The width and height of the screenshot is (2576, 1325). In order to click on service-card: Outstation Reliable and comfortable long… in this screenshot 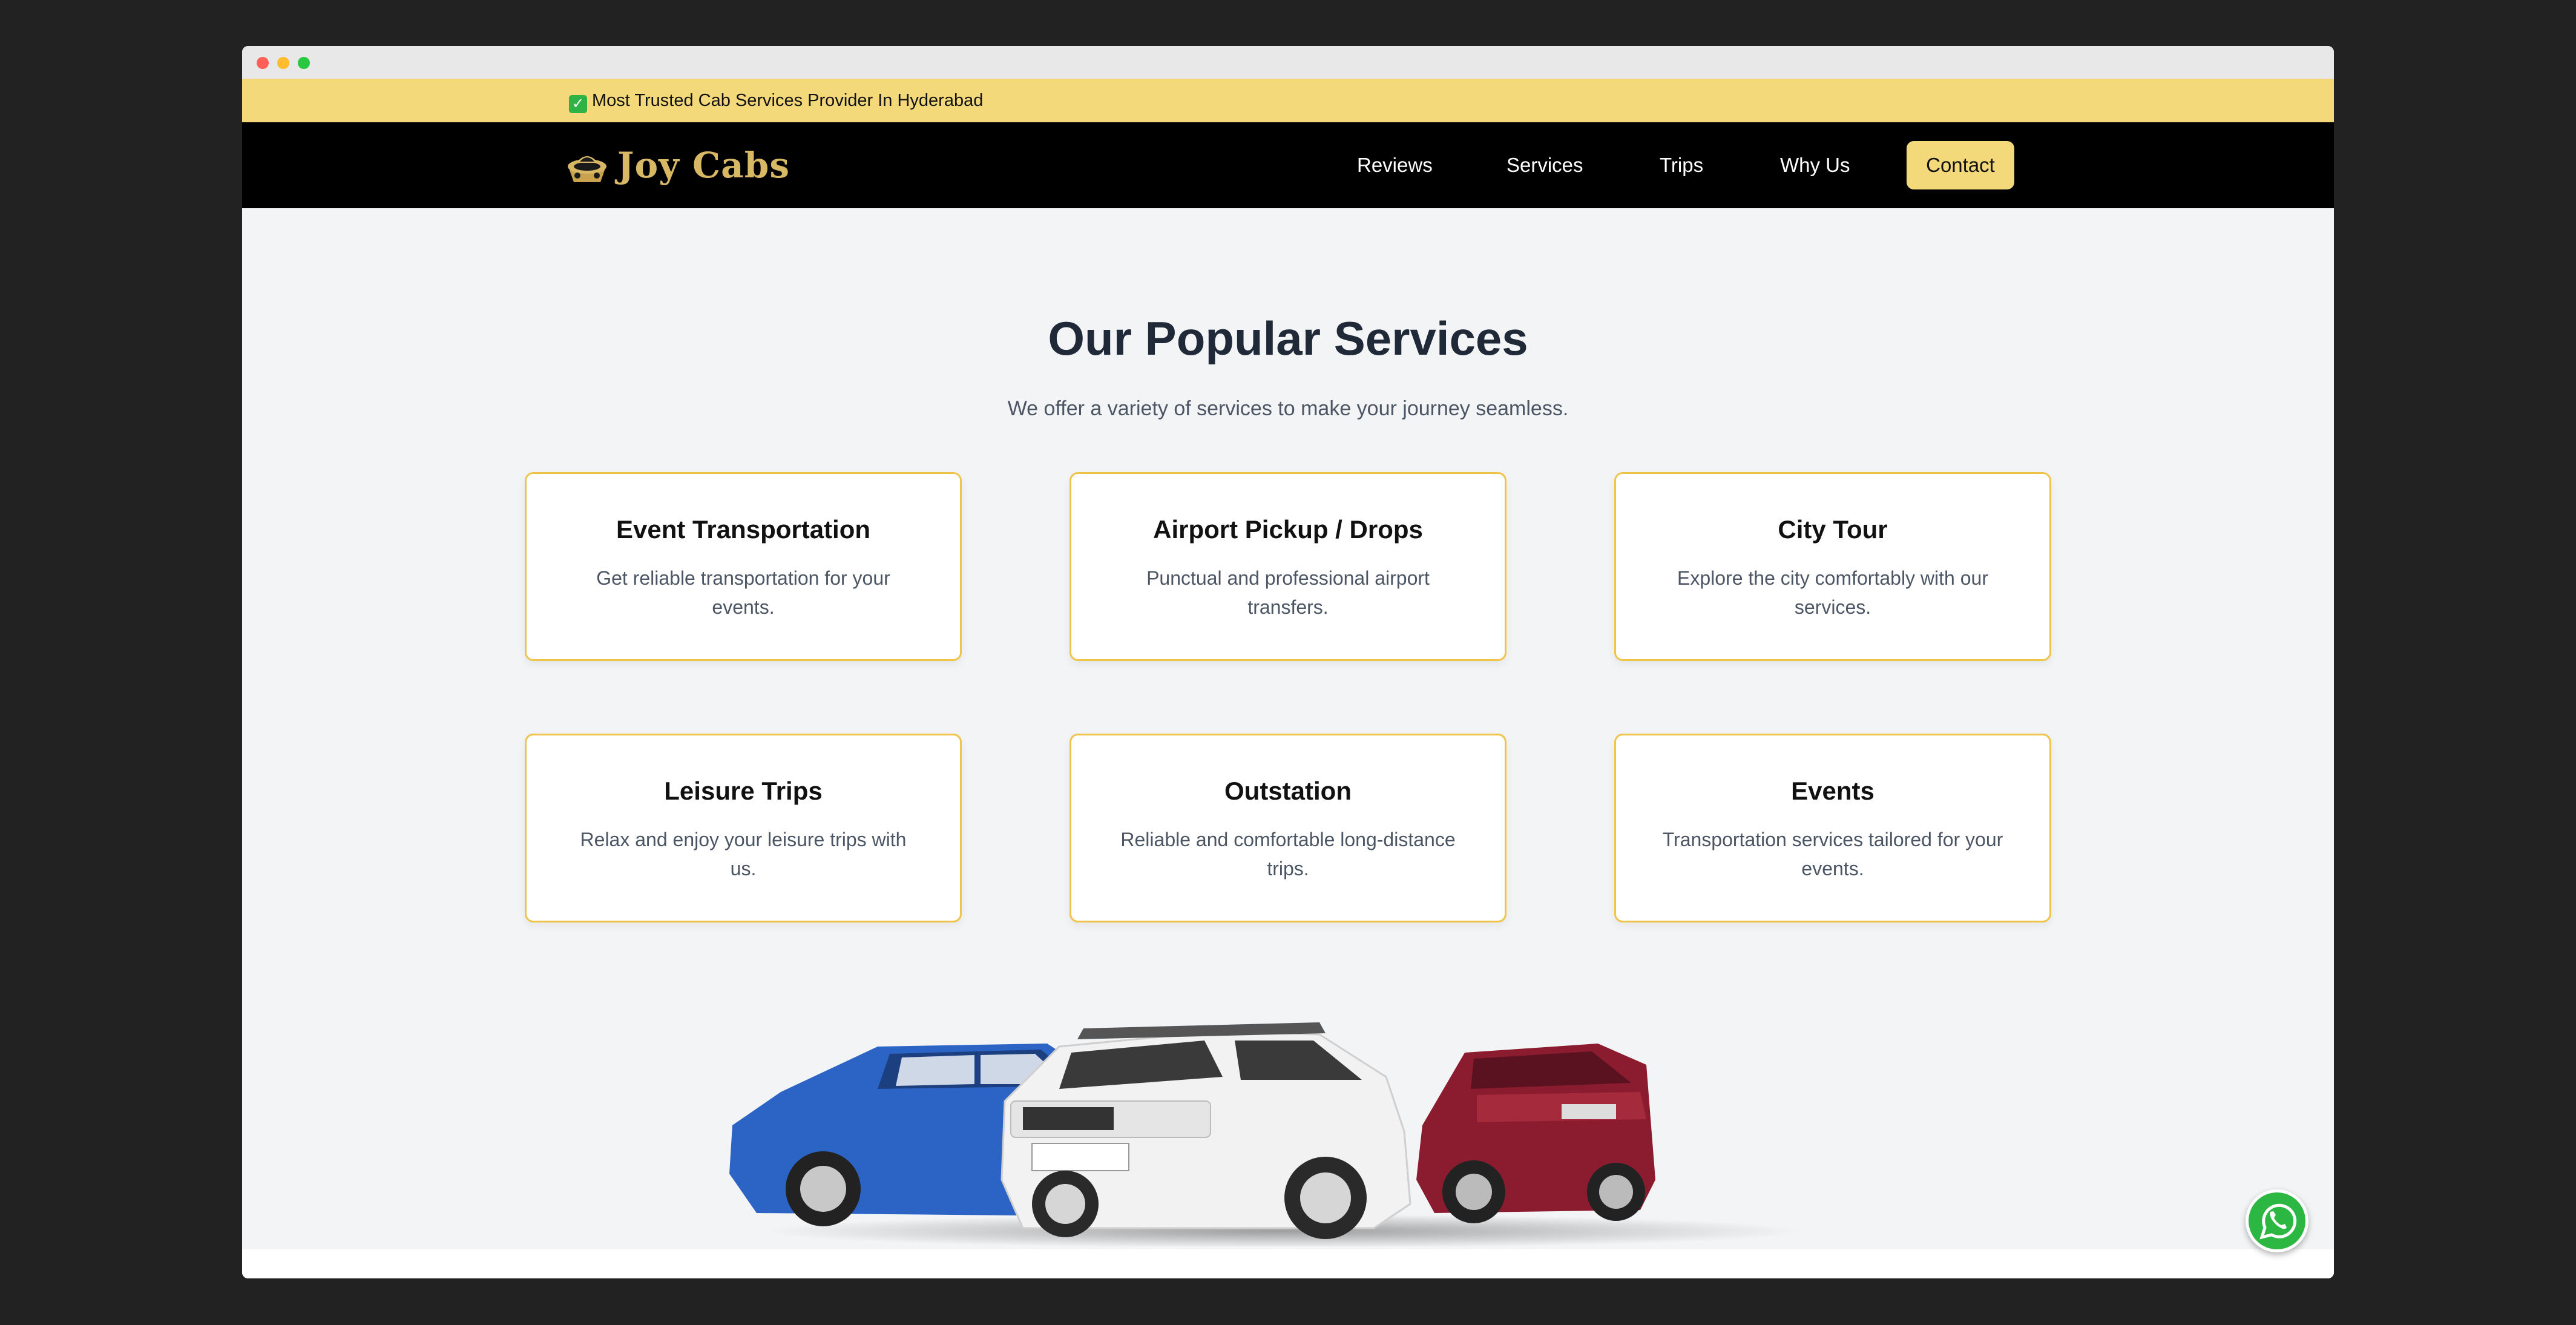, I will do `click(1288, 828)`.